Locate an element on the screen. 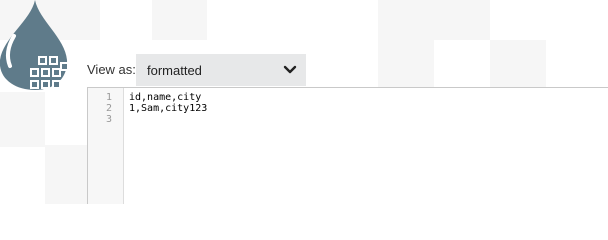 The height and width of the screenshot is (240, 608). chevron-down-icon is located at coordinates (290, 69).